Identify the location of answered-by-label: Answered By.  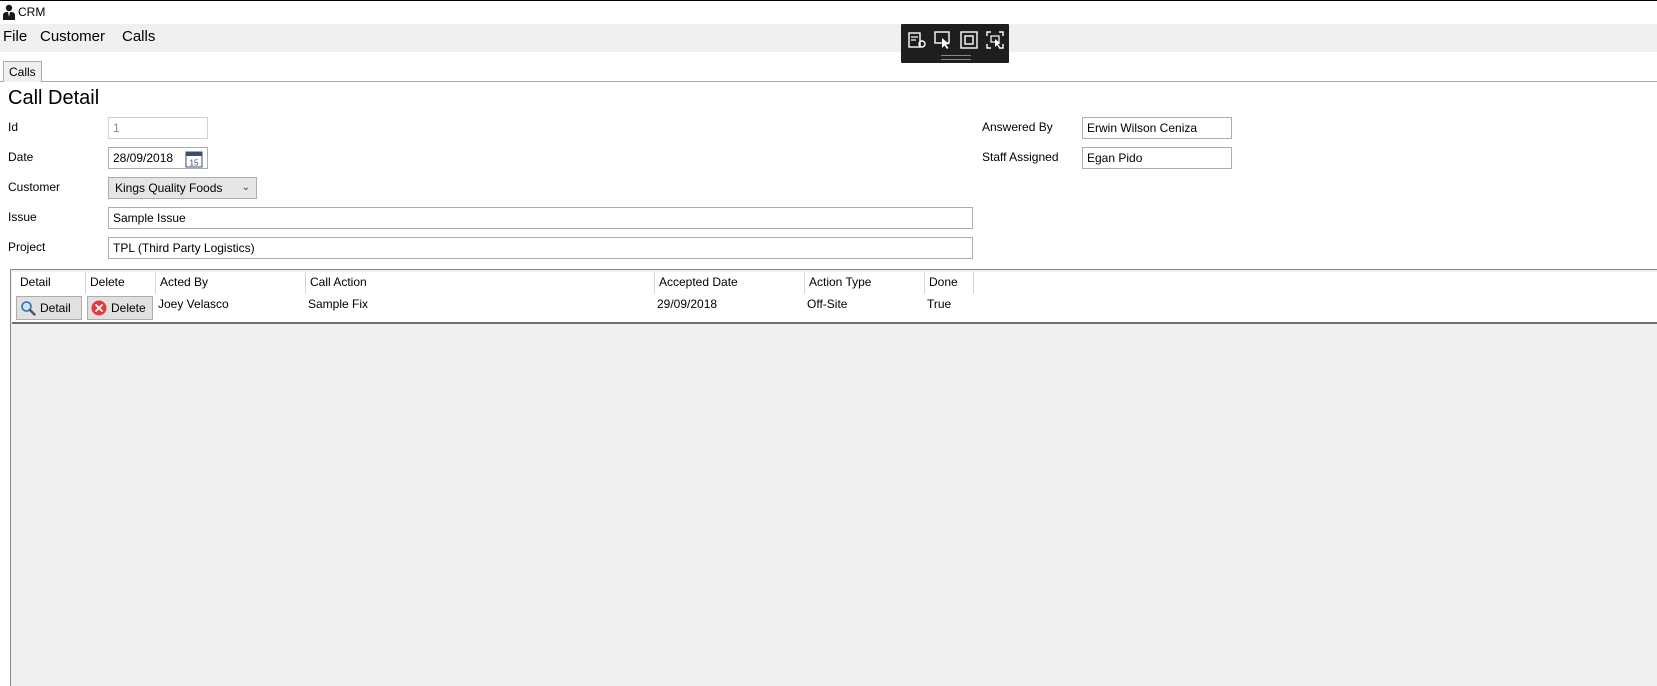
(1017, 127).